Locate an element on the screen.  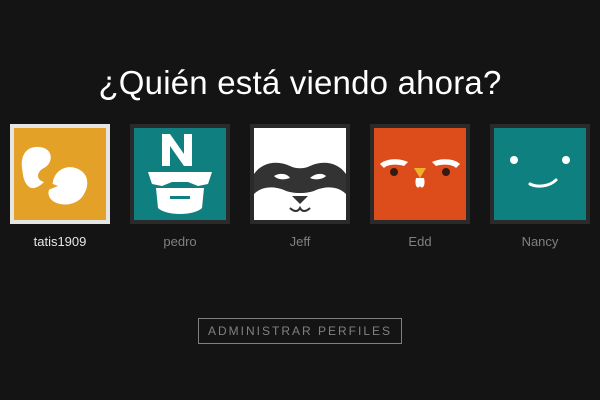
profile-edd: Edd is located at coordinates (420, 186).